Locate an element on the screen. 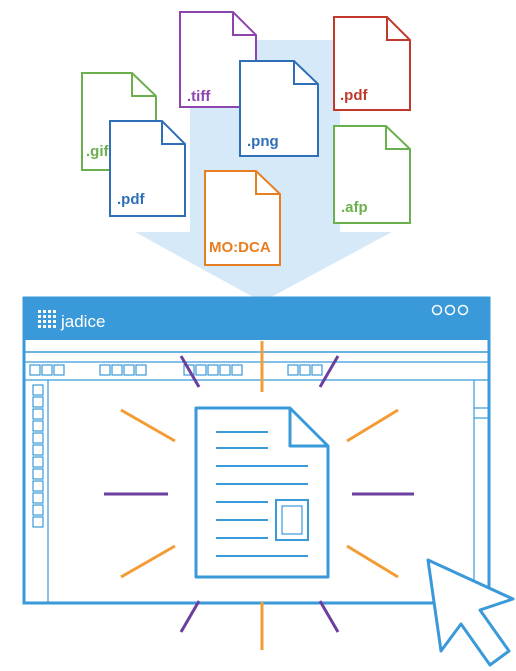 The width and height of the screenshot is (516, 671). file-modca: MO:DCA is located at coordinates (242, 218).